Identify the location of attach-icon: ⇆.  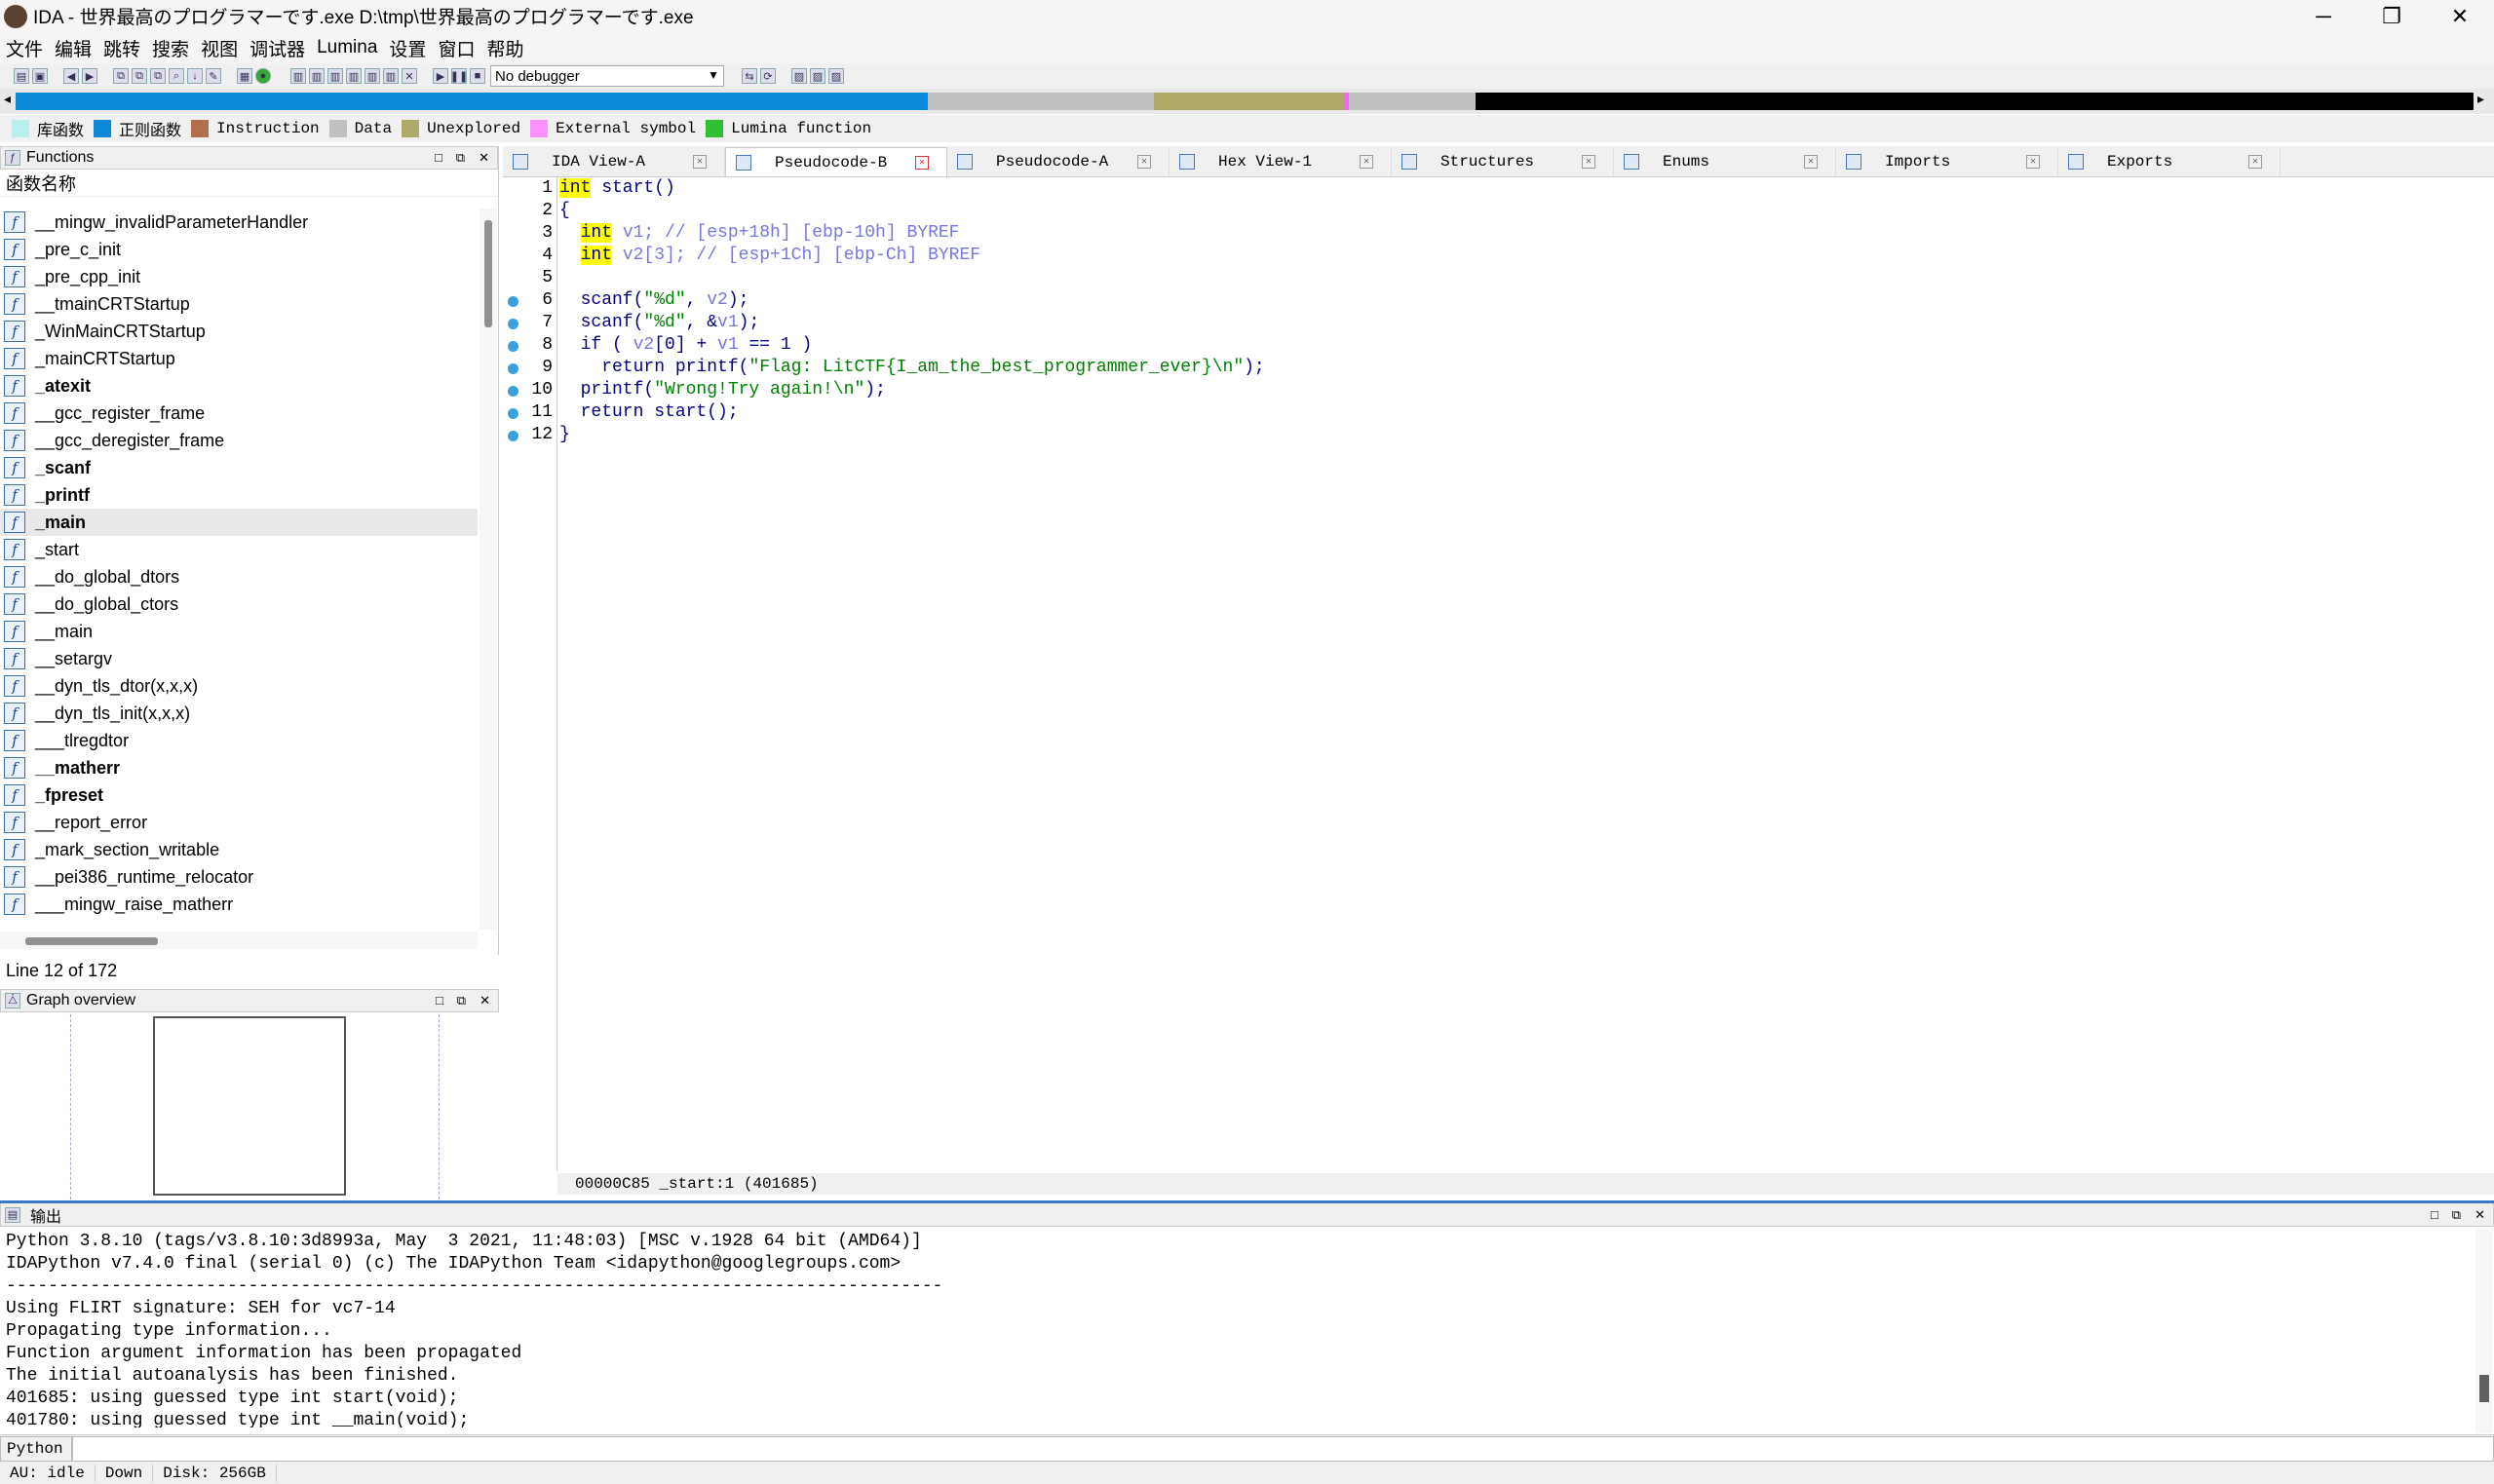
(749, 76).